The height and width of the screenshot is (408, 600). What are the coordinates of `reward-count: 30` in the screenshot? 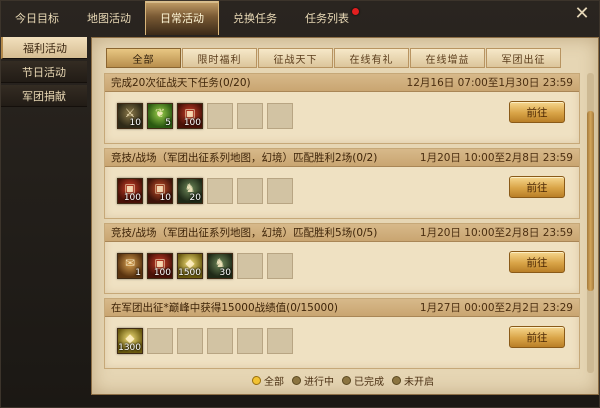 It's located at (225, 273).